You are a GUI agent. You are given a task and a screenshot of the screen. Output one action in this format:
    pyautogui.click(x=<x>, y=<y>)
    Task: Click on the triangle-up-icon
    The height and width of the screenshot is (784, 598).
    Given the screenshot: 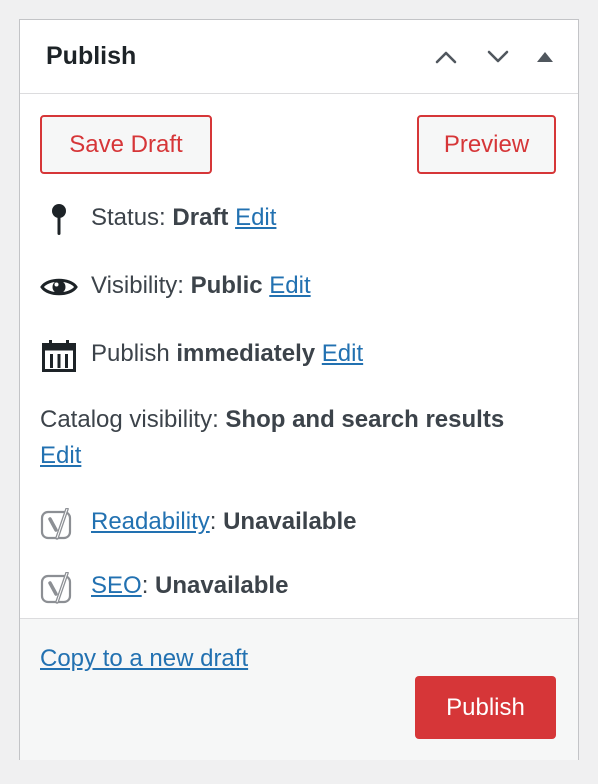 What is the action you would take?
    pyautogui.click(x=545, y=57)
    